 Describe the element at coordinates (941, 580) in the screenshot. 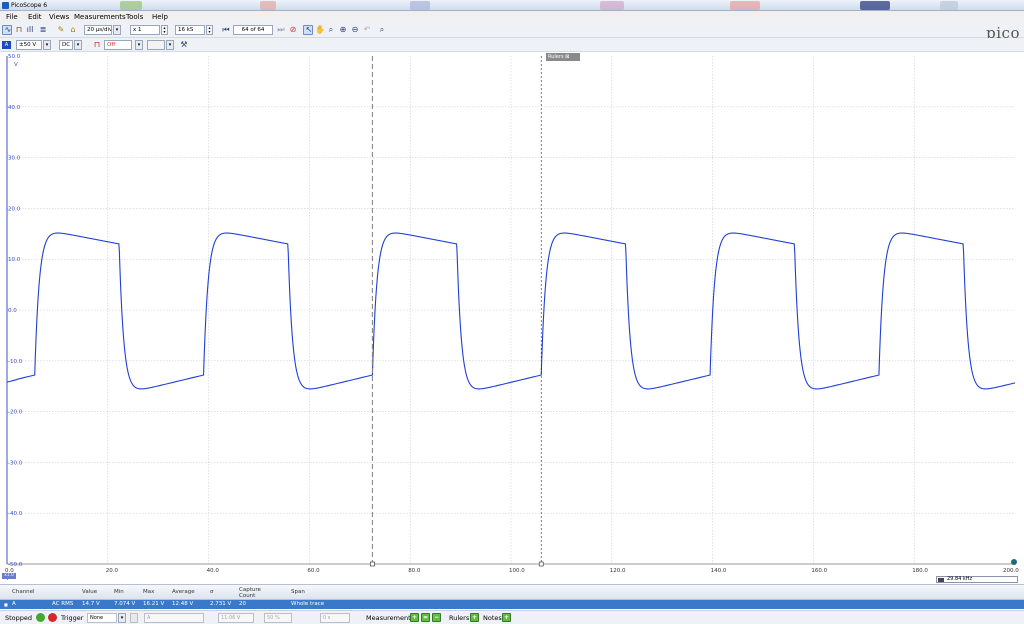

I see `ruler-icon` at that location.